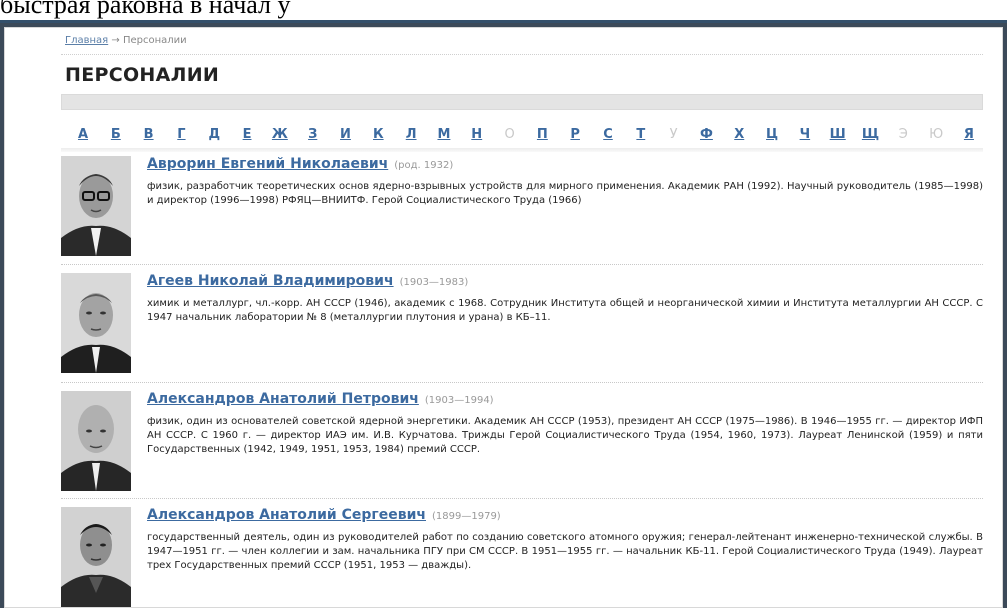 This screenshot has width=1007, height=608. I want to click on alphabet-divider, so click(522, 150).